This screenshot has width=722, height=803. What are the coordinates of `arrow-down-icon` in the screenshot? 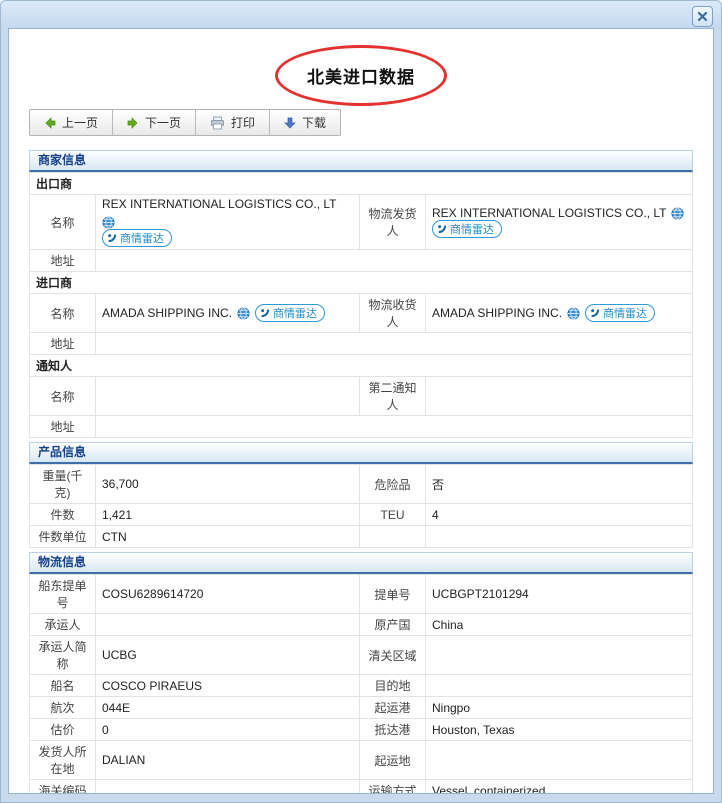 It's located at (290, 123).